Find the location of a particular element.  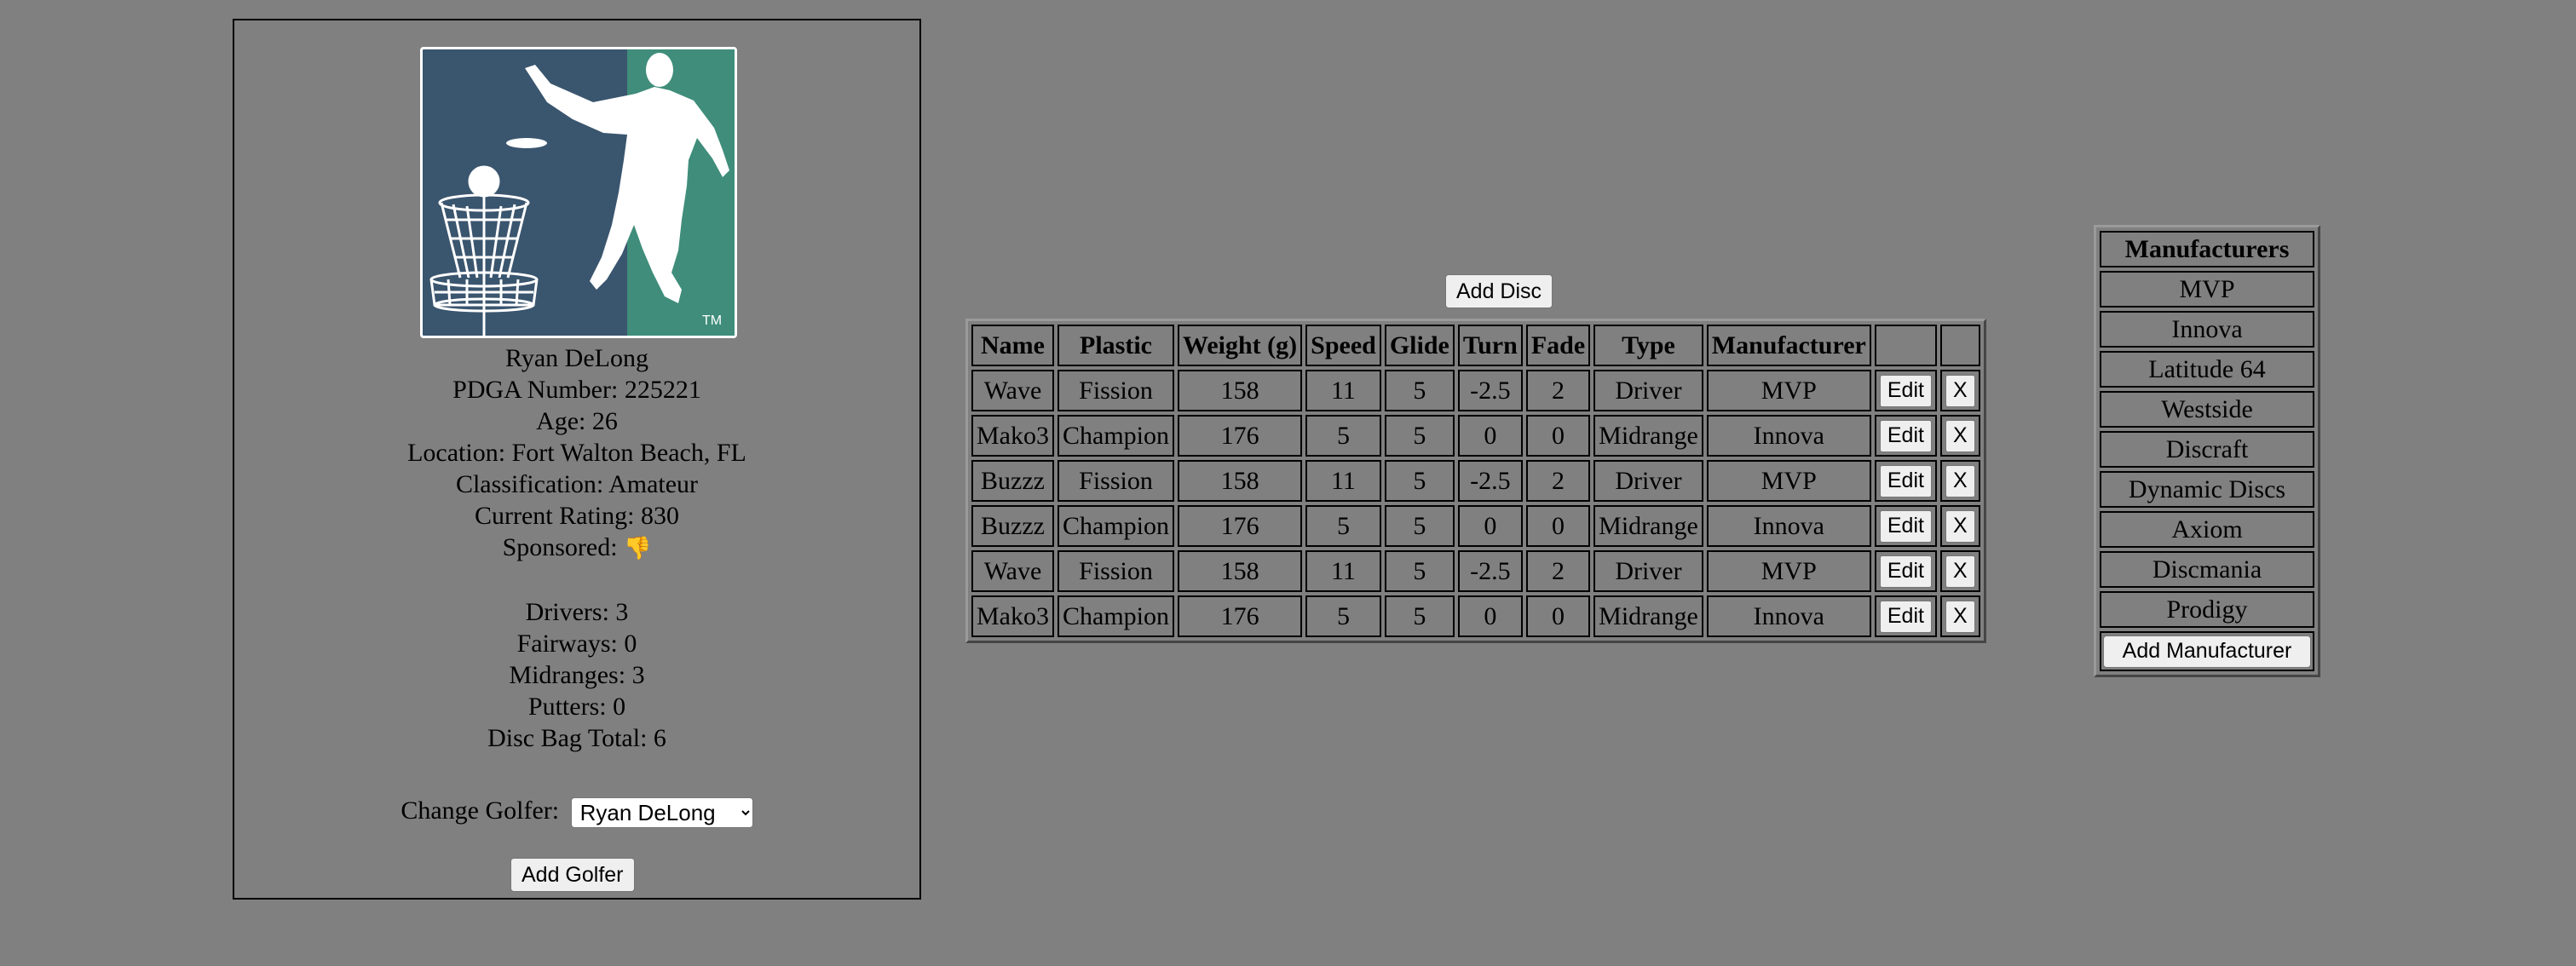

list-item: Latitude 64 is located at coordinates (2207, 370).